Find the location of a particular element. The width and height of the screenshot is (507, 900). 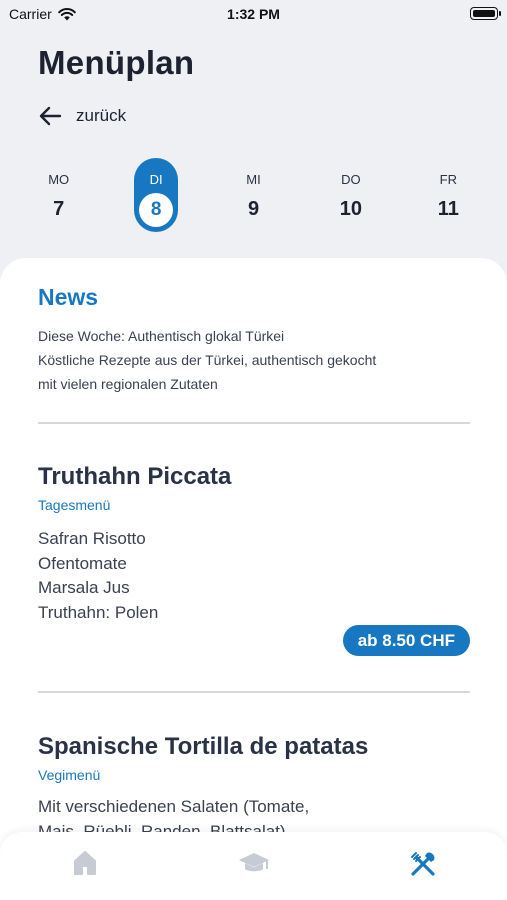

tab-home is located at coordinates (84, 866).